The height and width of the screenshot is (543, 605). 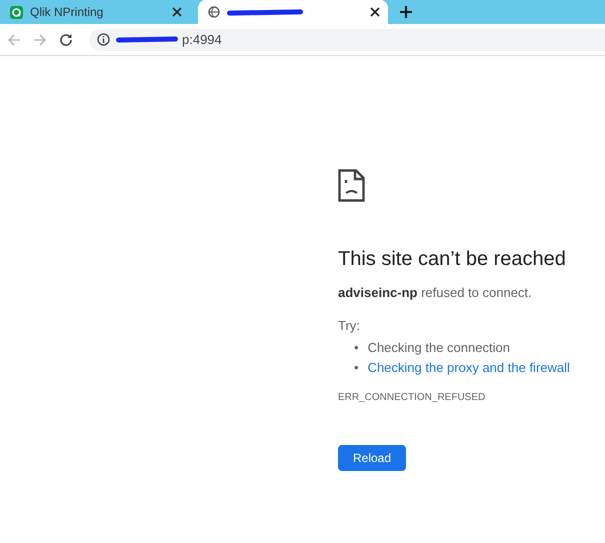 What do you see at coordinates (214, 12) in the screenshot?
I see `globe-icon` at bounding box center [214, 12].